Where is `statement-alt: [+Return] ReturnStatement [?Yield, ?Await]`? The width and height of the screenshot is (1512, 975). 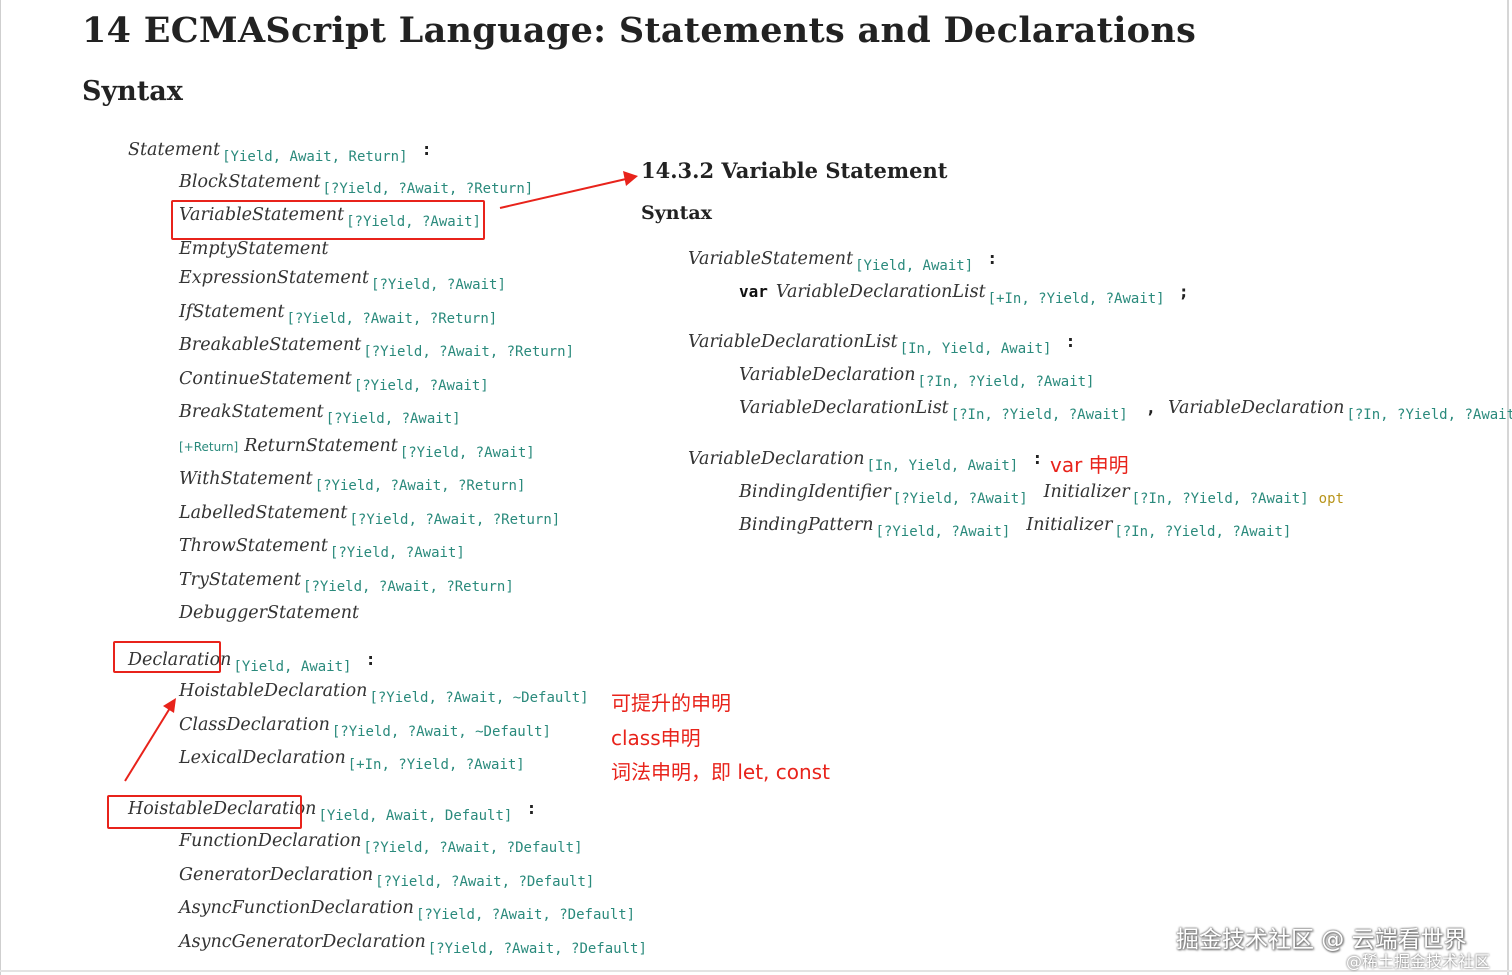
statement-alt: [+Return] ReturnStatement [?Yield, ?Await] is located at coordinates (357, 448).